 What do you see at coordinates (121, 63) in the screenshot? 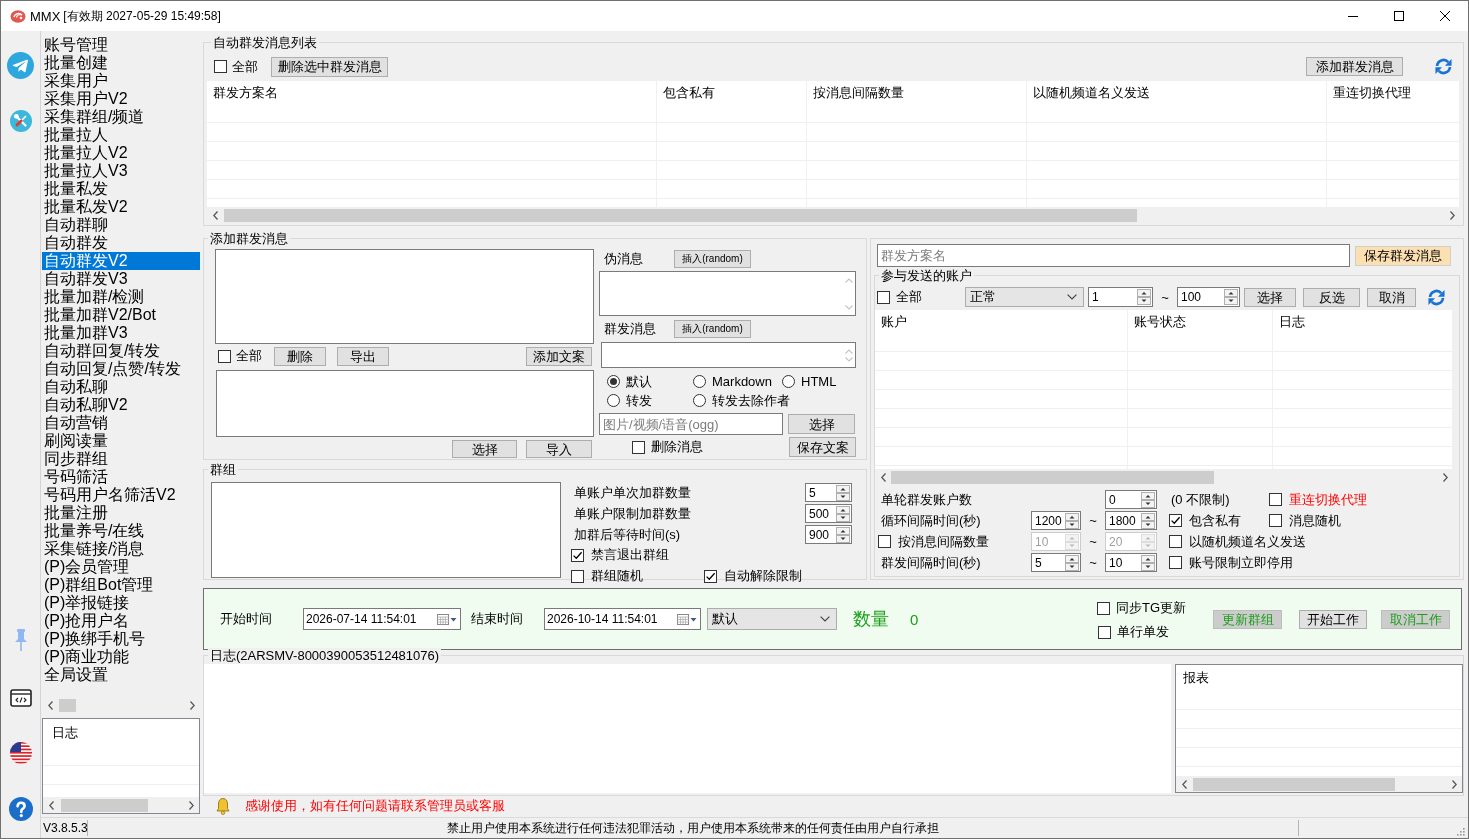
I see `nav-item: 批量创建` at bounding box center [121, 63].